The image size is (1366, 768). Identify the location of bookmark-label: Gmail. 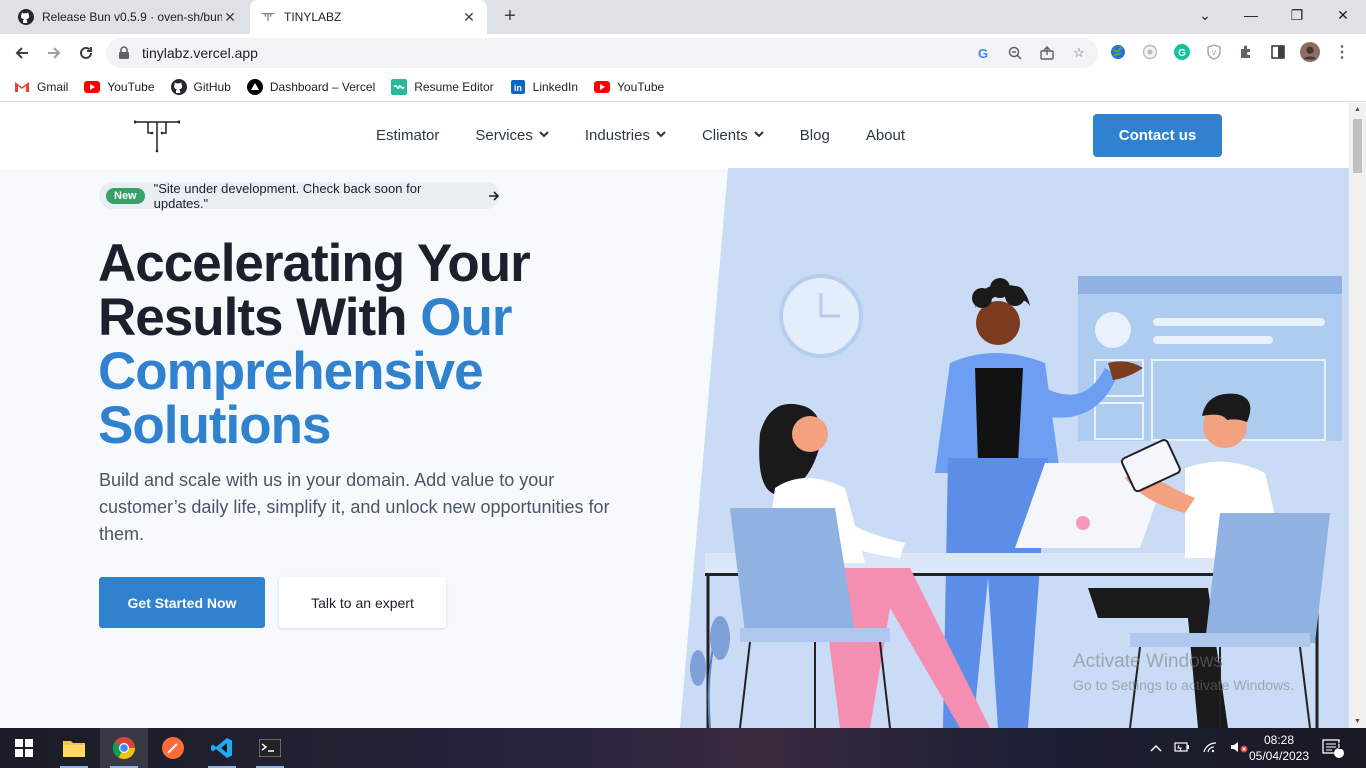
(53, 86).